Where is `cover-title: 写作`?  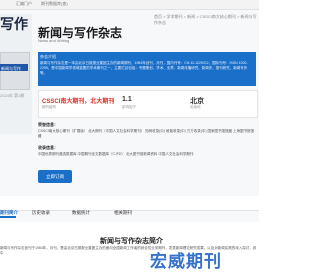 cover-title: 写作 is located at coordinates (14, 25).